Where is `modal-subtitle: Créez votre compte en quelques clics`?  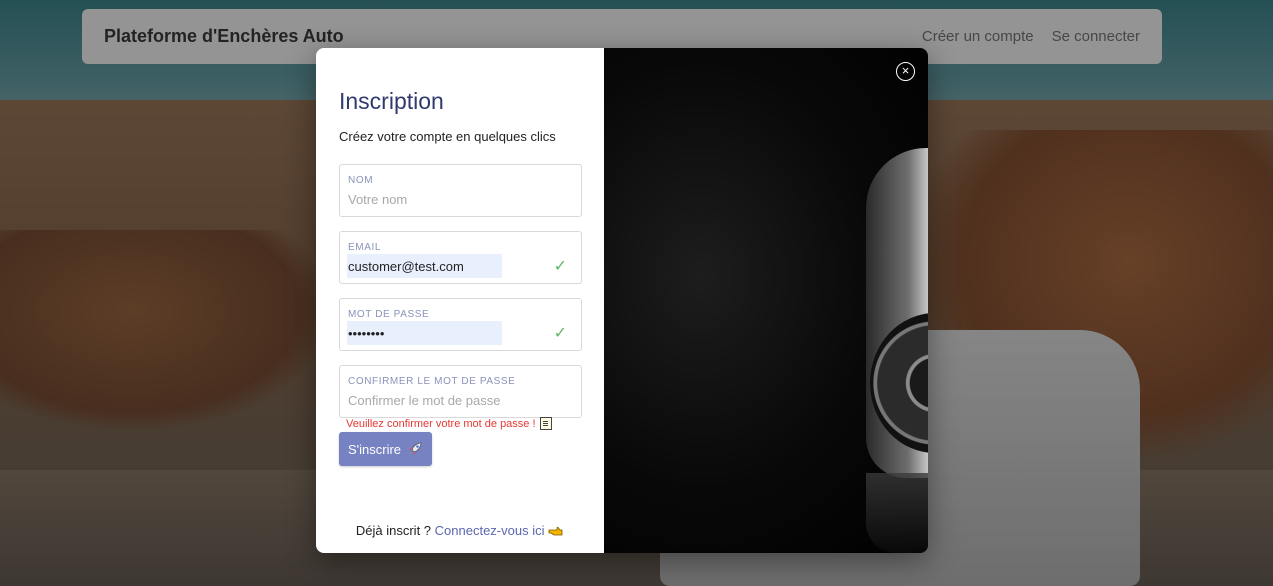 modal-subtitle: Créez votre compte en quelques clics is located at coordinates (447, 136).